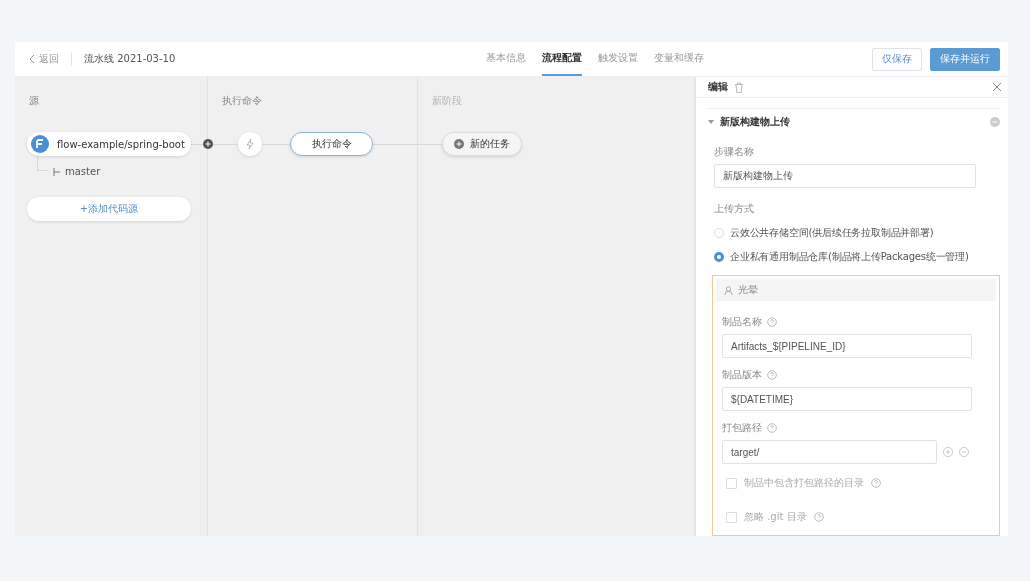  What do you see at coordinates (40, 144) in the screenshot?
I see `repo-logo-icon` at bounding box center [40, 144].